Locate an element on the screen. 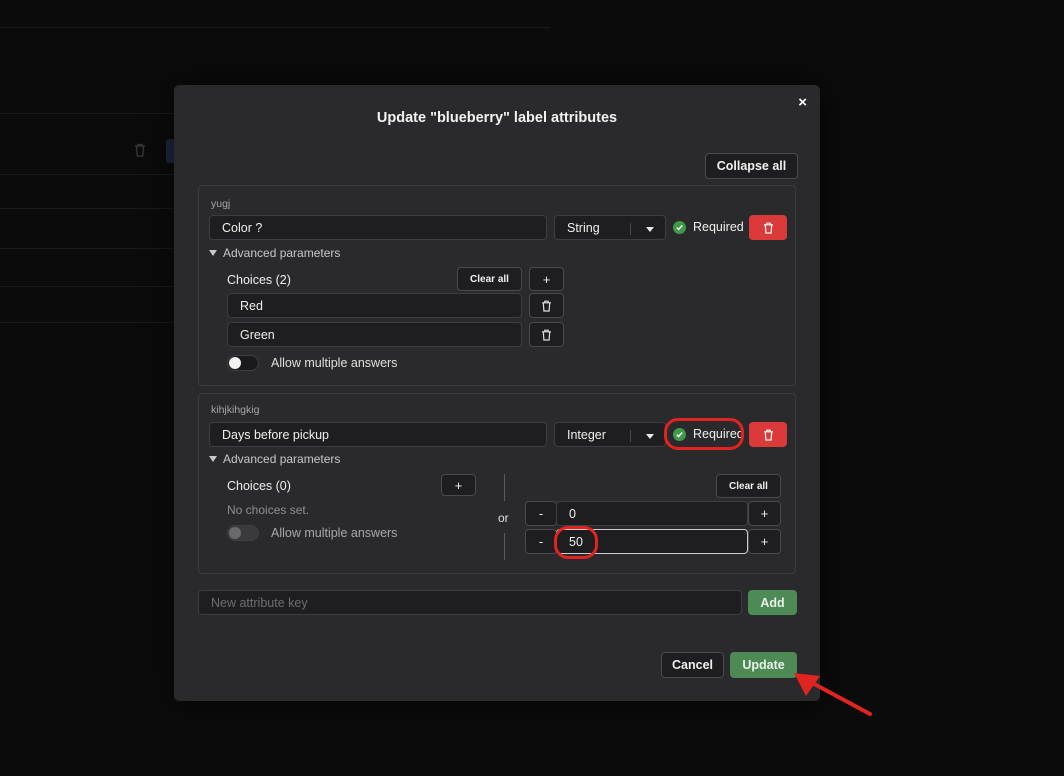 This screenshot has height=776, width=1064. increment-max-button: + is located at coordinates (764, 541).